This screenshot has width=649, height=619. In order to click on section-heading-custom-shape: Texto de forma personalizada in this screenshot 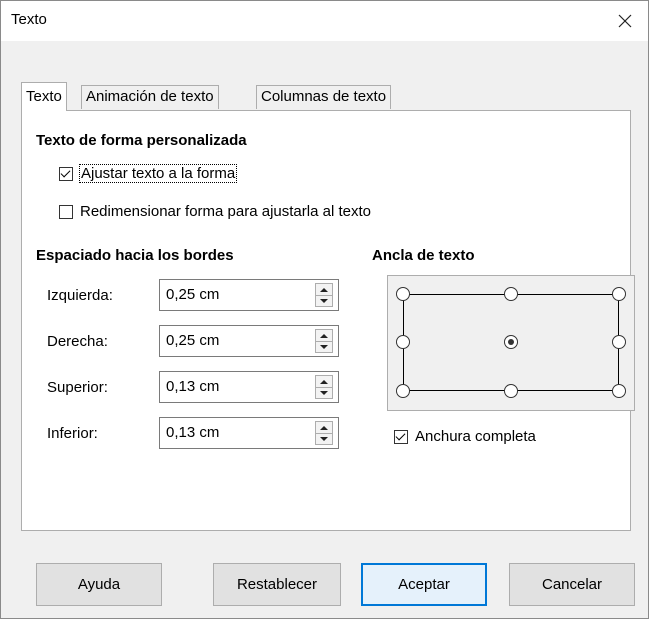, I will do `click(141, 140)`.